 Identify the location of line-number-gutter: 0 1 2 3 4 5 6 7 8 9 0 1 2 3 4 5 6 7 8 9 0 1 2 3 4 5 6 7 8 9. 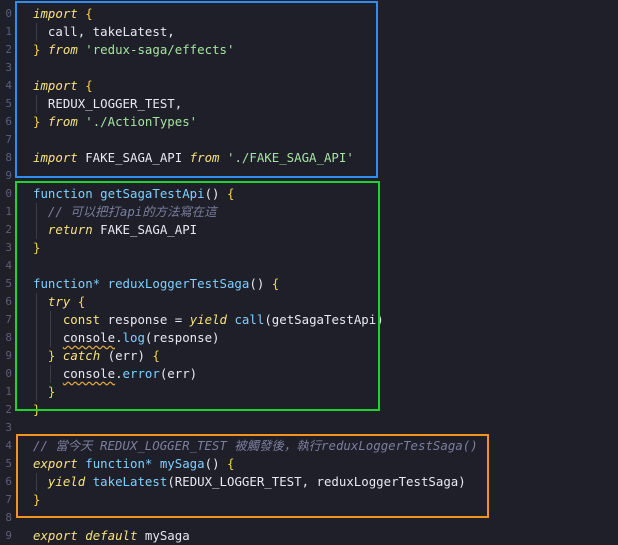
(7, 272).